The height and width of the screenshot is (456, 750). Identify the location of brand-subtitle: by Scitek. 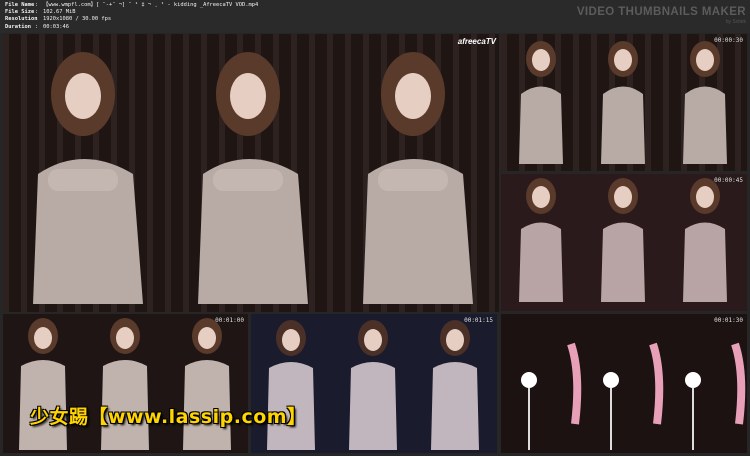
(735, 22).